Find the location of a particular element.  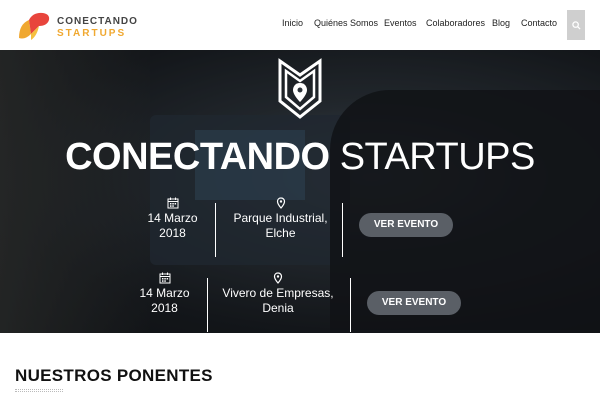

event-place: Vivero de Empresas, Denia is located at coordinates (278, 300).